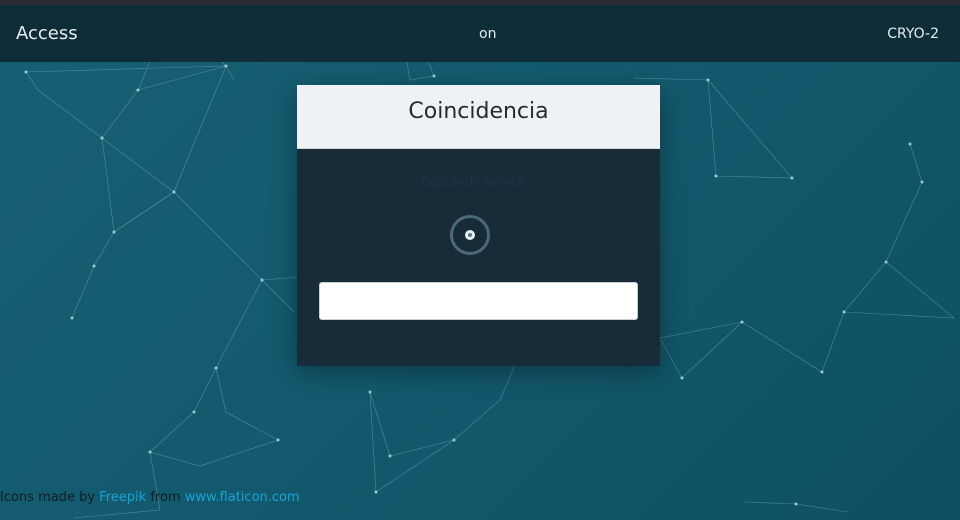  I want to click on freepik-link: Freepik, so click(122, 497).